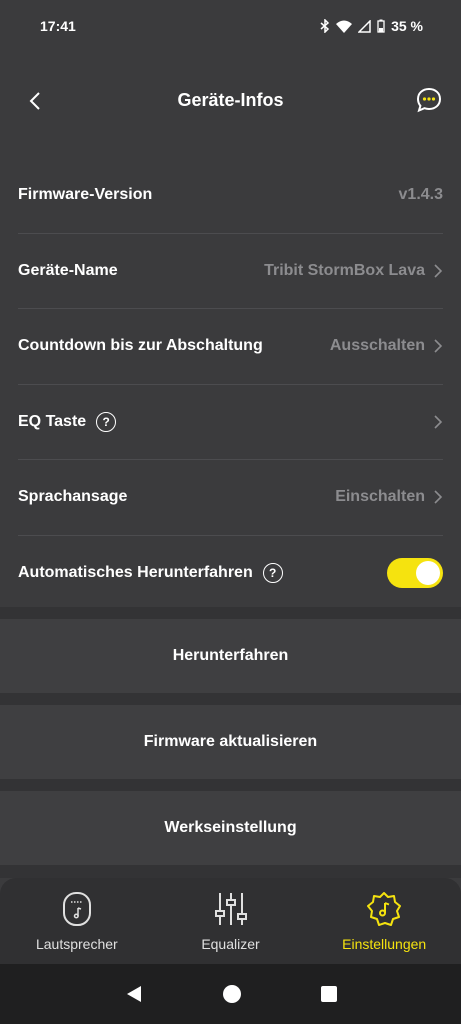  Describe the element at coordinates (58, 26) in the screenshot. I see `status-time: 17:41` at that location.